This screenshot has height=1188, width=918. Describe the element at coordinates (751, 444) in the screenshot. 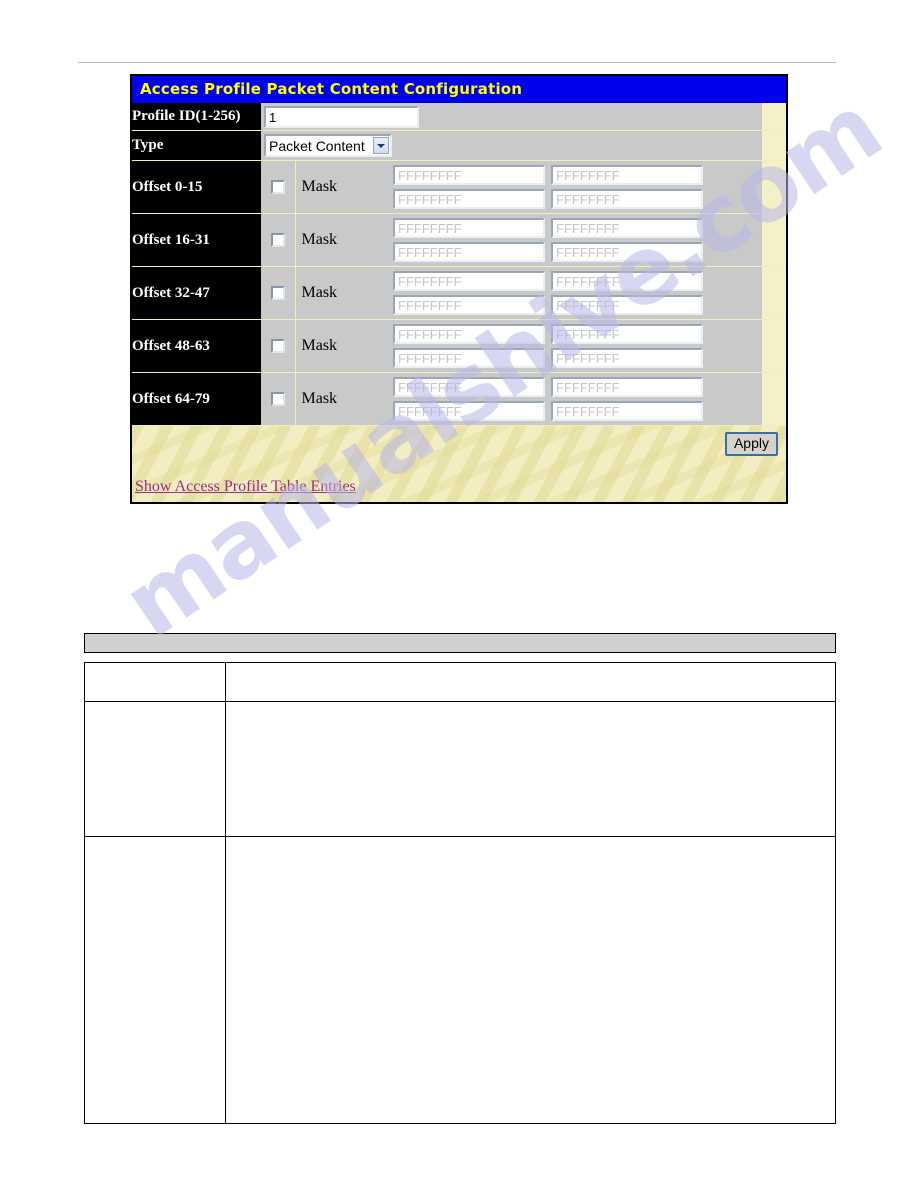

I see `apply-button: Apply` at that location.